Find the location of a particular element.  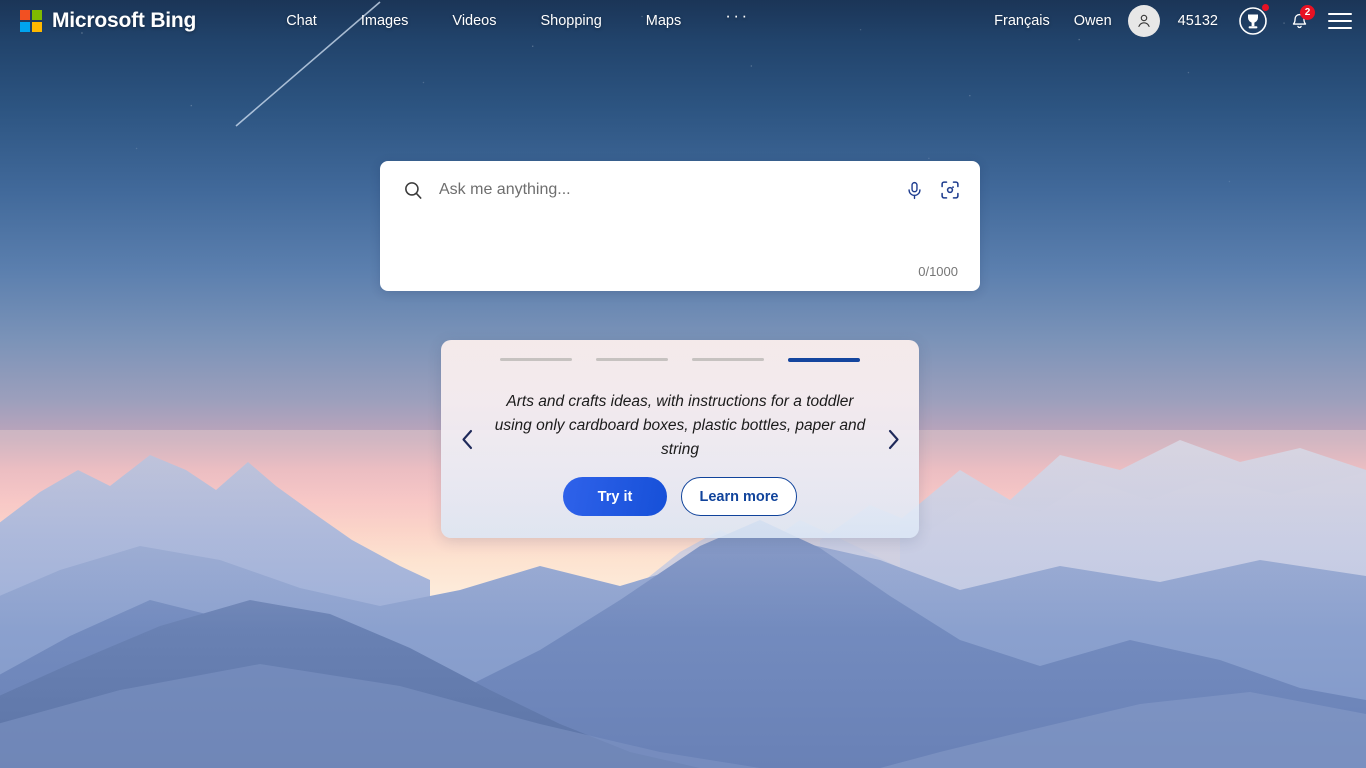

rewards-button is located at coordinates (1253, 20).